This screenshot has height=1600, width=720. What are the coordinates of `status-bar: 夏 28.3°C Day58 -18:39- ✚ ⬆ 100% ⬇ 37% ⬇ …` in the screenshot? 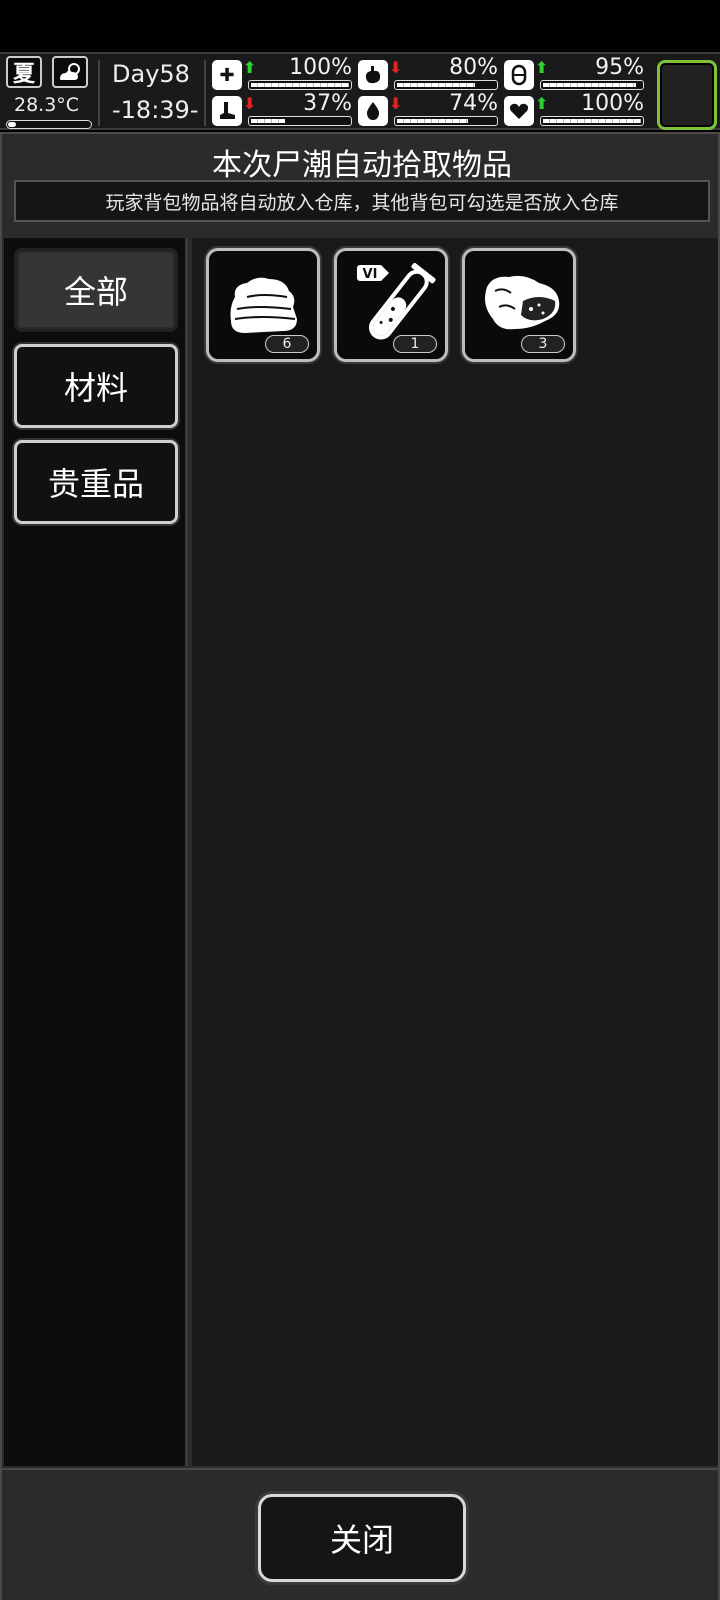 It's located at (360, 91).